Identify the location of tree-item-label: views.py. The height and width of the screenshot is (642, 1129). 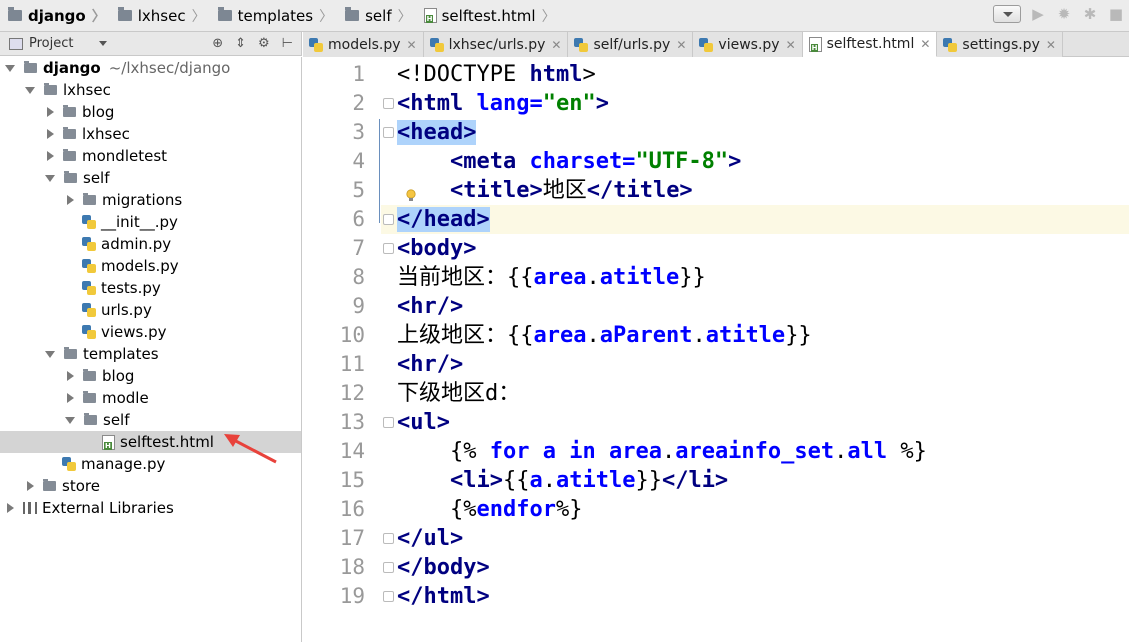
(134, 332).